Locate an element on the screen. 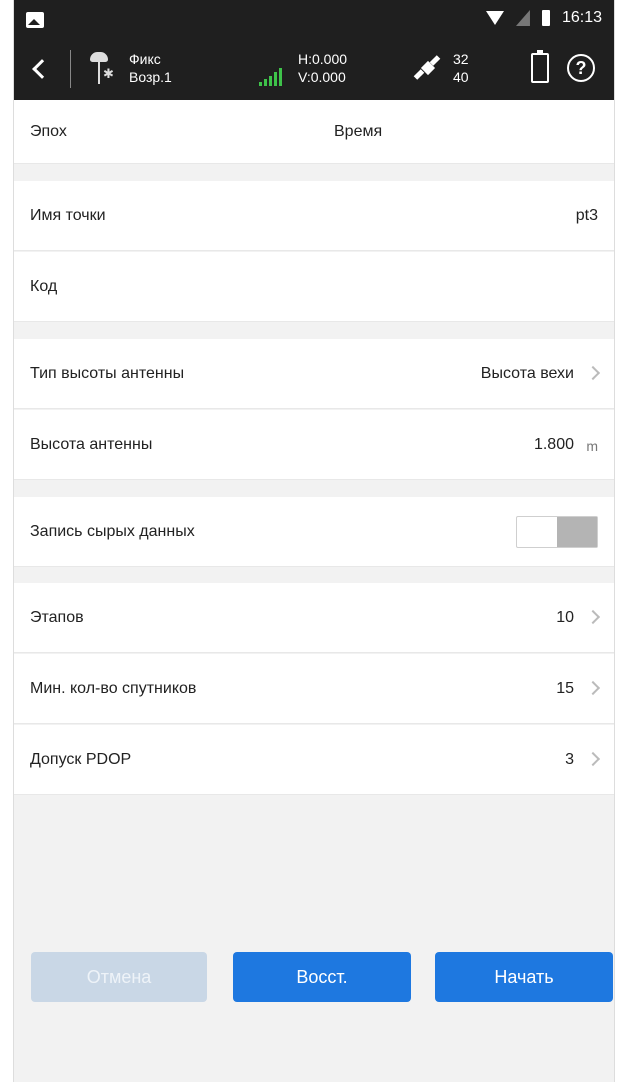  antenna-type-label: Тип высоты антенны is located at coordinates (107, 373).